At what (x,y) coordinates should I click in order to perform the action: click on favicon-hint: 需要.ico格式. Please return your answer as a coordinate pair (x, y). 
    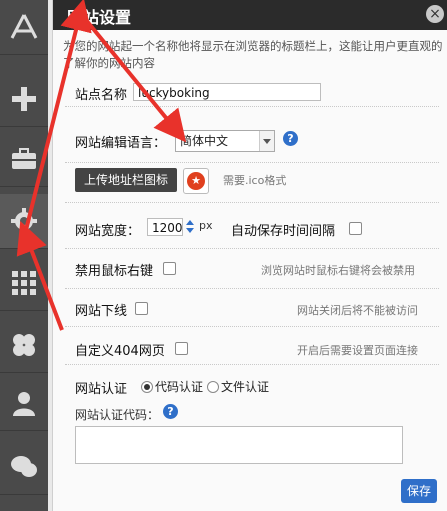
    Looking at the image, I should click on (255, 180).